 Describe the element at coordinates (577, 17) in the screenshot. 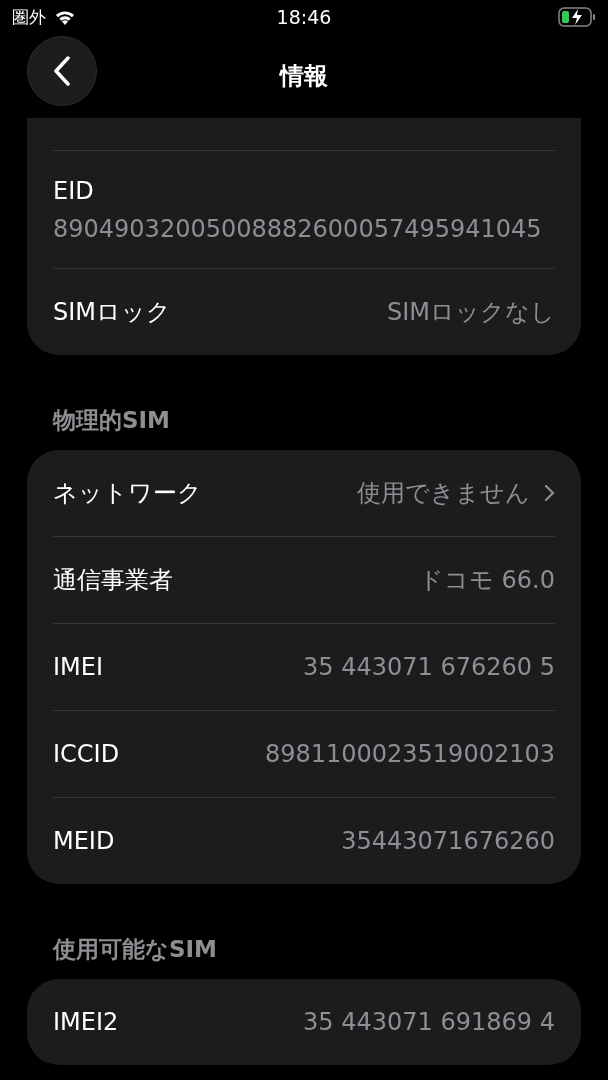

I see `battery-charging-icon` at that location.